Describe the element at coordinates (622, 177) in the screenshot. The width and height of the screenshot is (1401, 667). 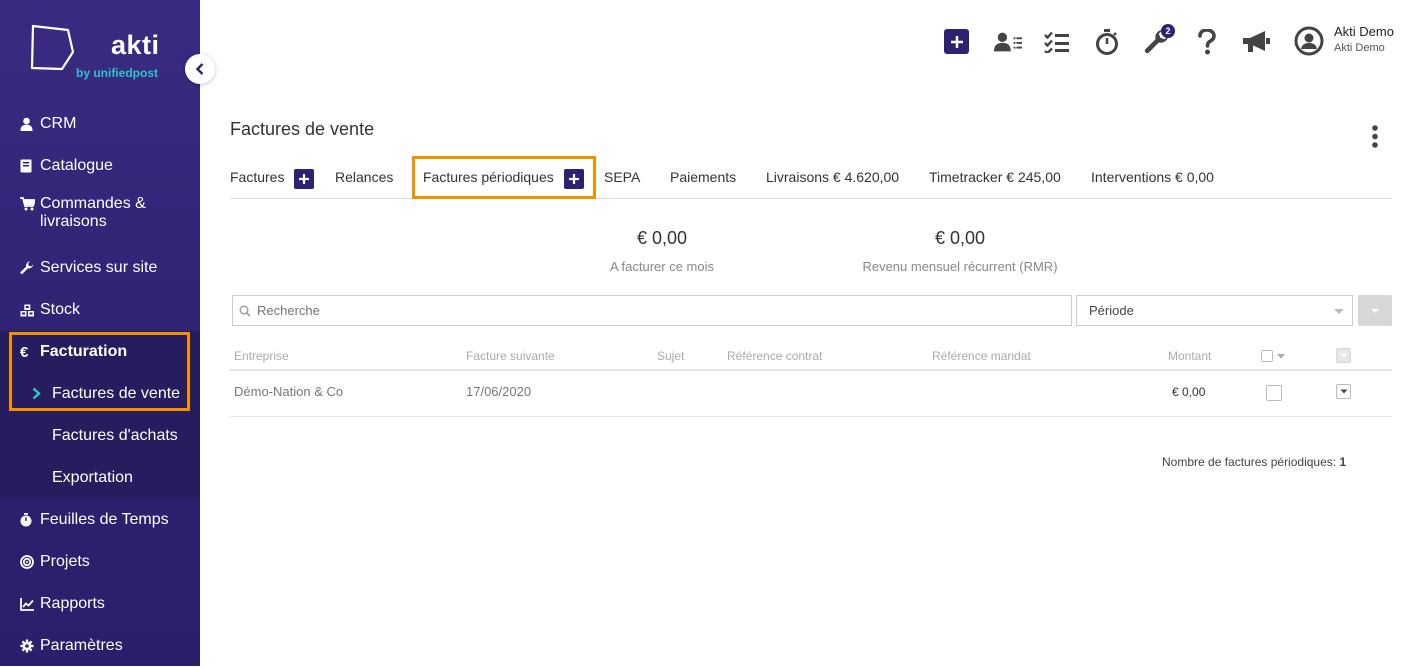
I see `tab-sepa: SEPA` at that location.